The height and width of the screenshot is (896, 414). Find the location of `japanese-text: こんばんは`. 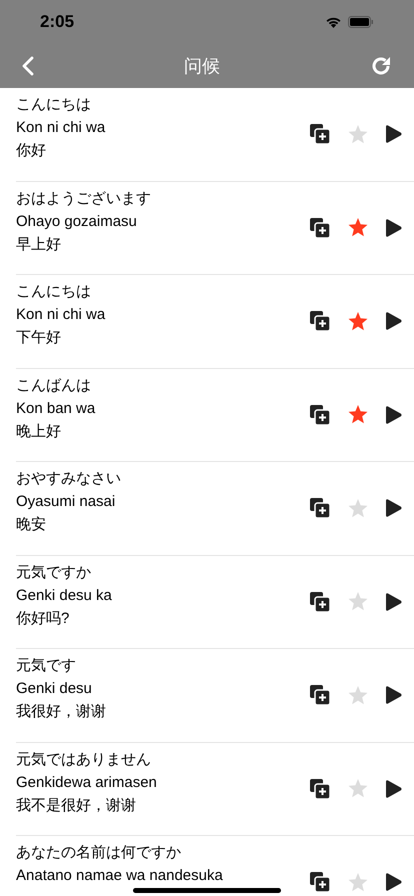

japanese-text: こんばんは is located at coordinates (54, 386).